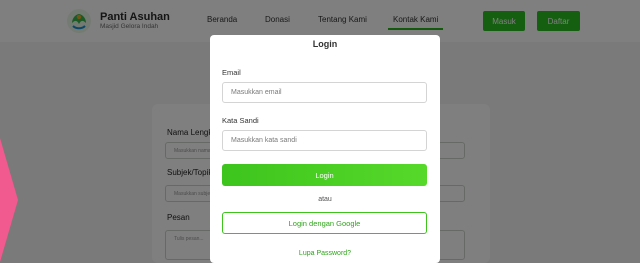 The image size is (640, 263). Describe the element at coordinates (324, 175) in the screenshot. I see `login-button: Login` at that location.